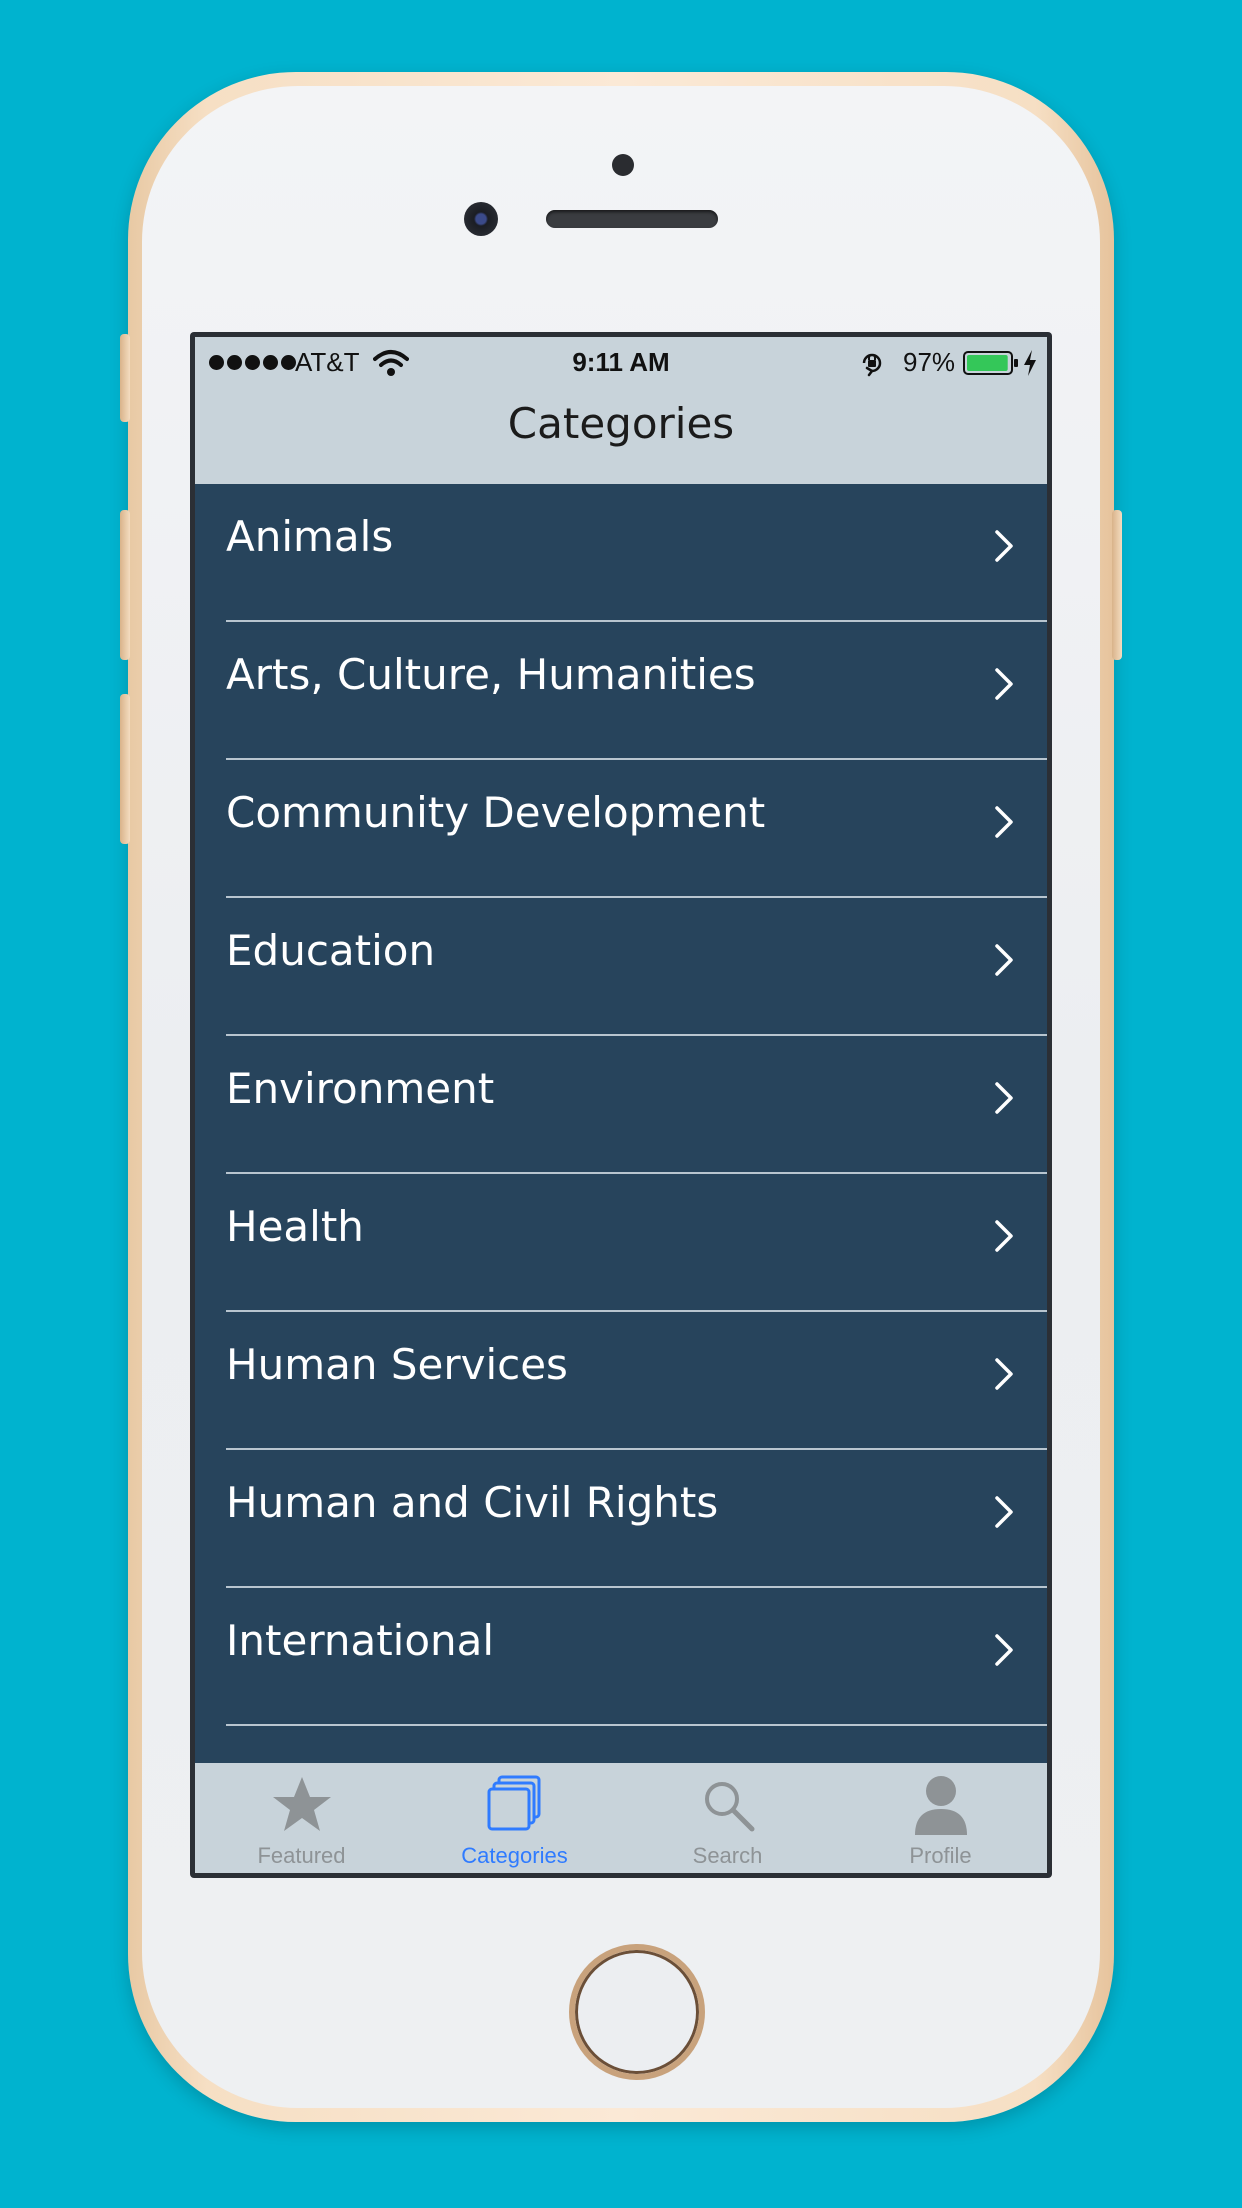 This screenshot has width=1242, height=2208. I want to click on front-camera, so click(481, 219).